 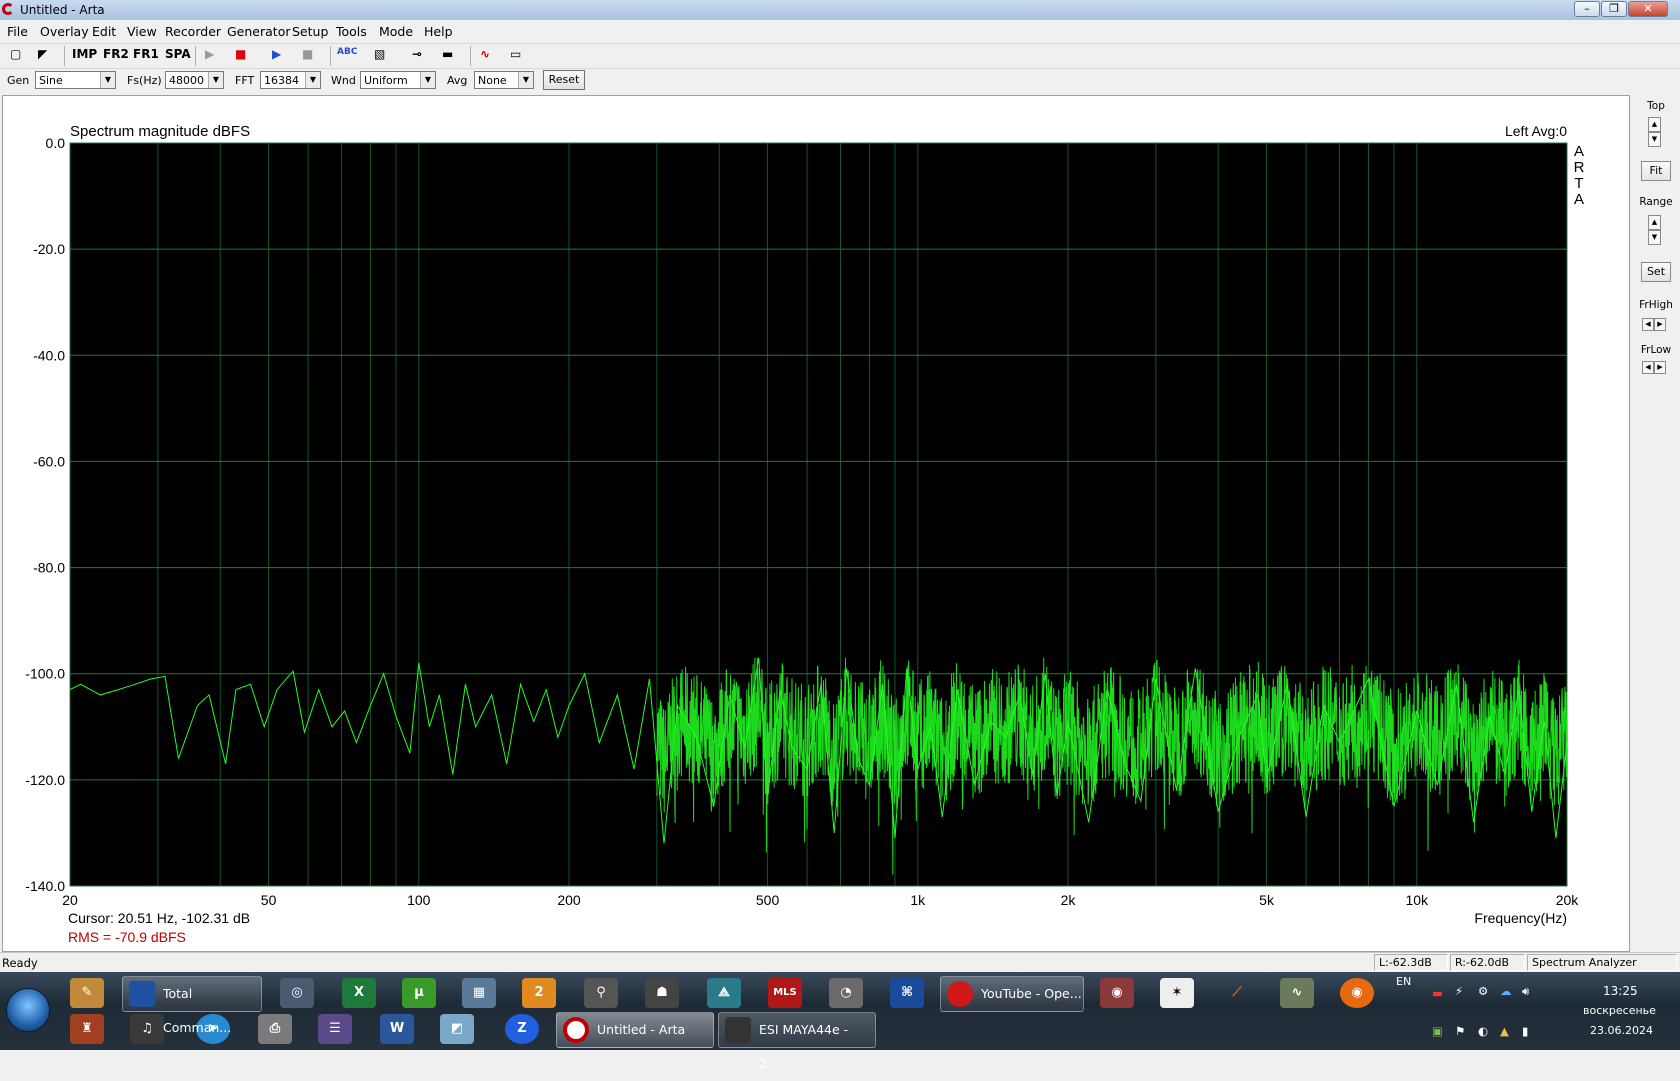 I want to click on spa-button: SPA, so click(x=178, y=56).